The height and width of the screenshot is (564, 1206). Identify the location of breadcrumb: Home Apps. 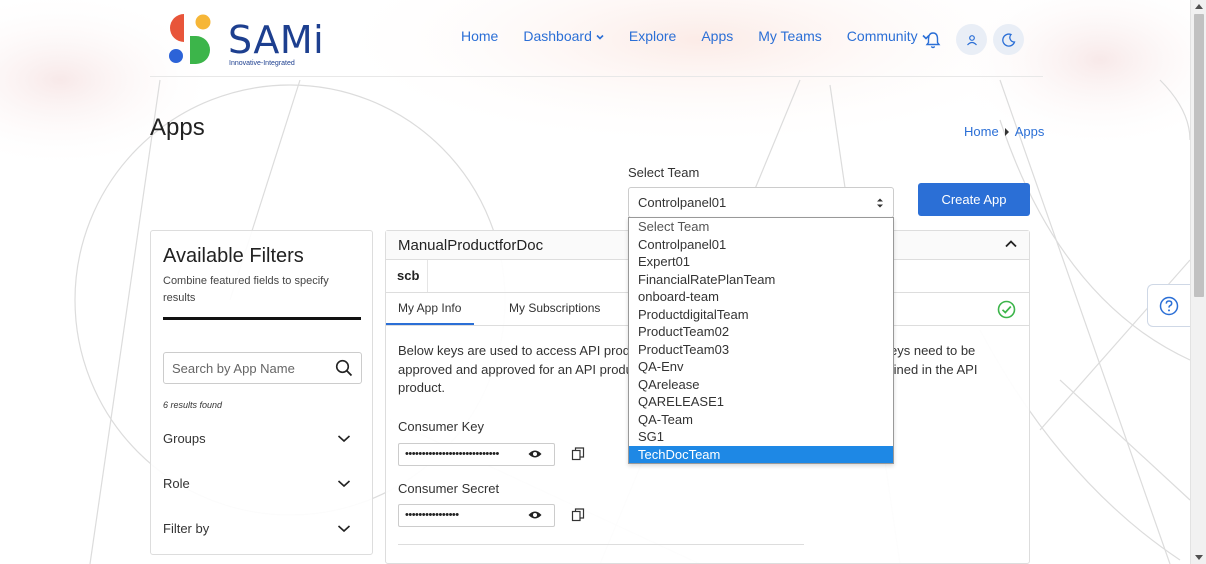
(1004, 131).